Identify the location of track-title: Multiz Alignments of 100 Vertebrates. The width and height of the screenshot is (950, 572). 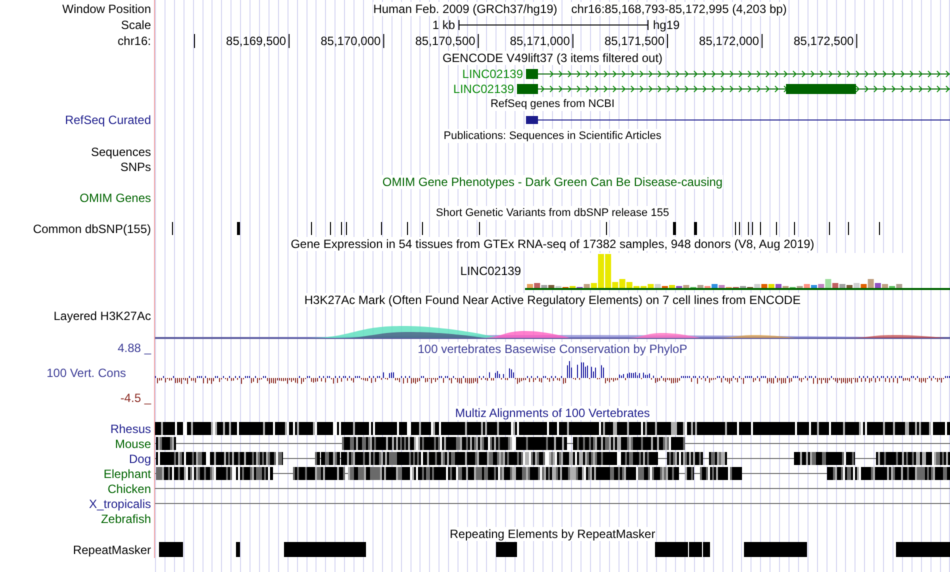
(552, 413).